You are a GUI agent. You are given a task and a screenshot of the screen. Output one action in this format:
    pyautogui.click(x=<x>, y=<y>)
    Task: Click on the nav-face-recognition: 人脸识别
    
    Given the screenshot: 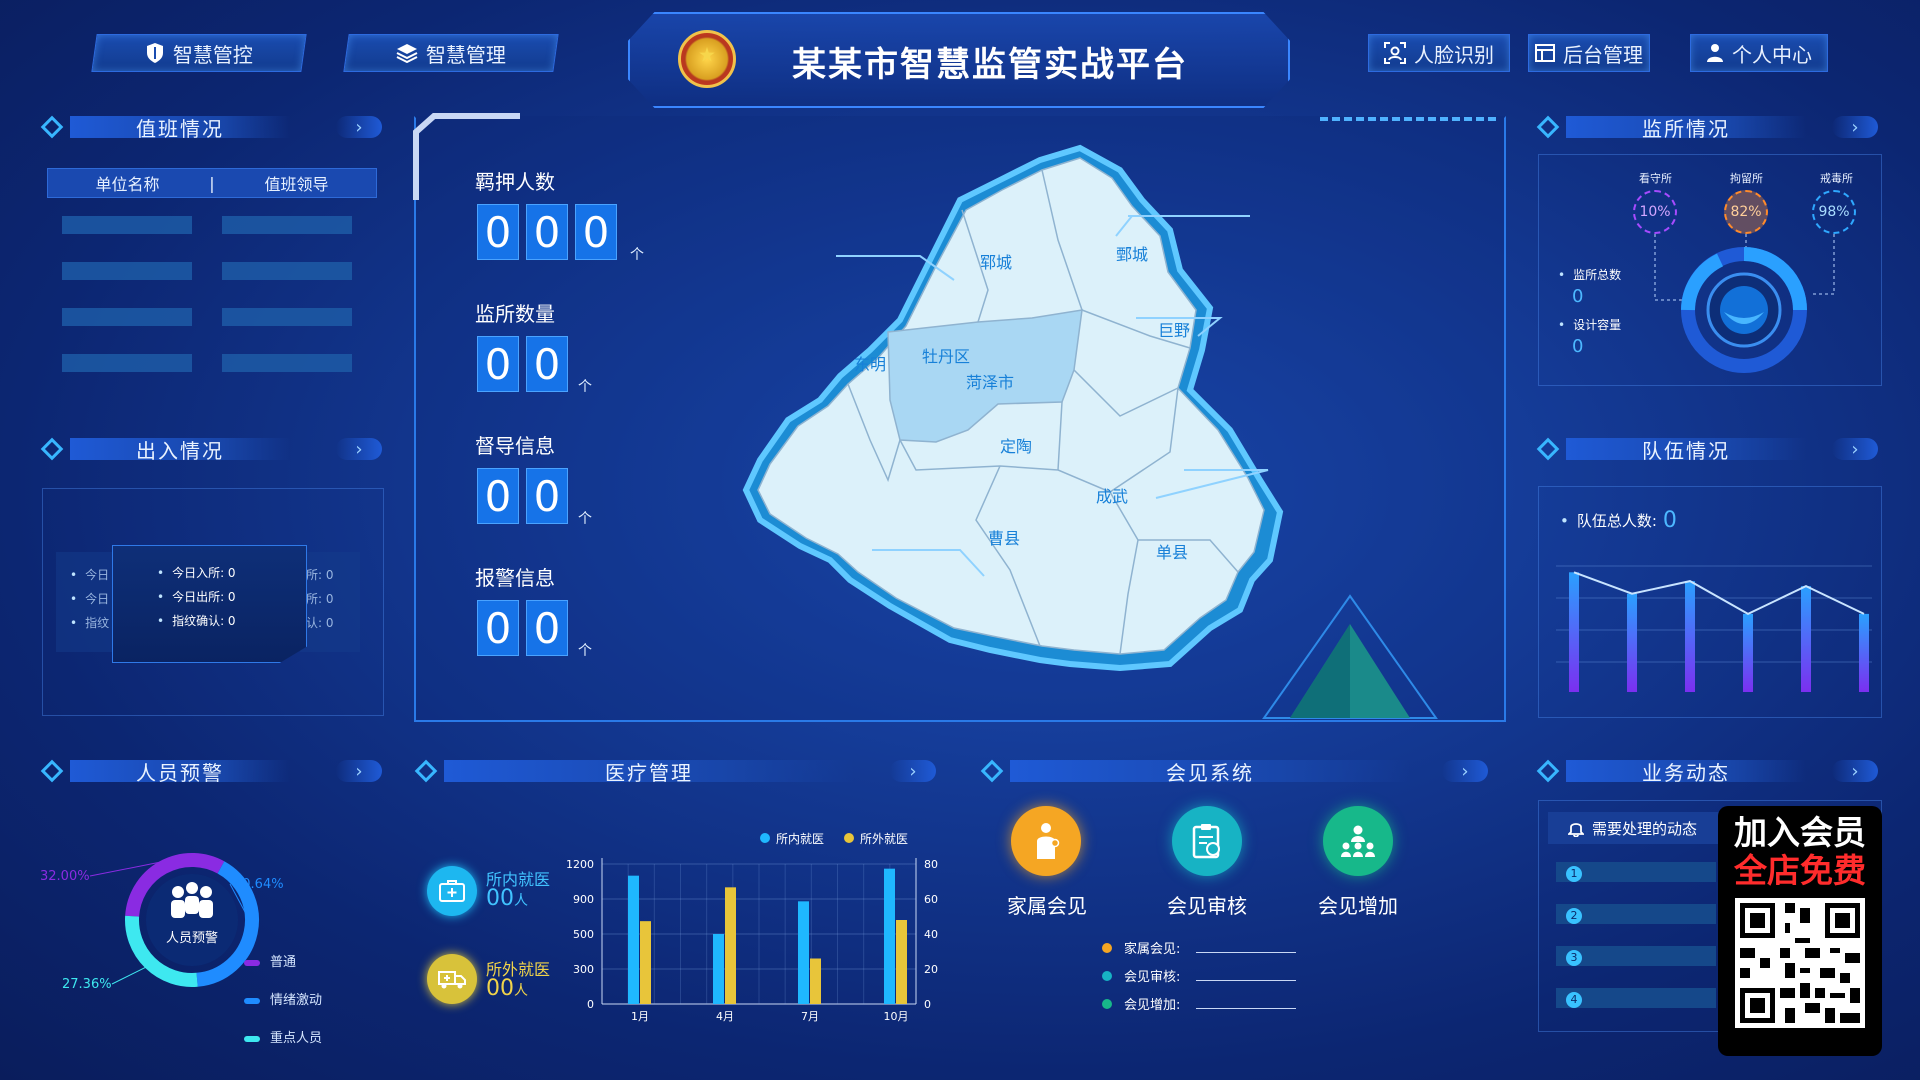 What is the action you would take?
    pyautogui.click(x=1439, y=53)
    